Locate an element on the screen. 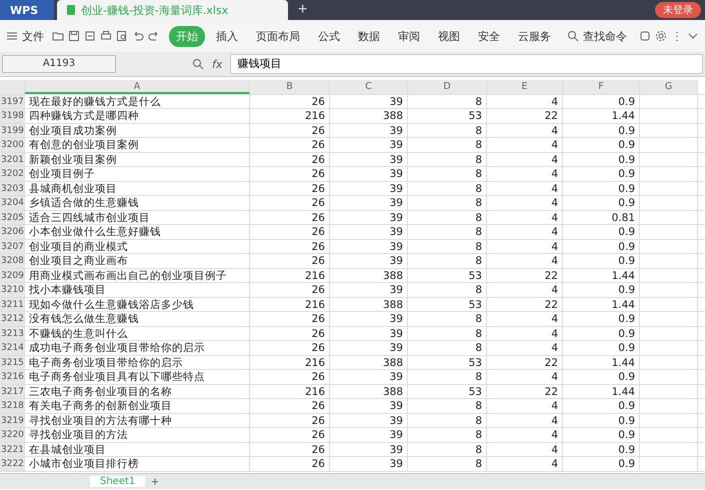  preview-icon is located at coordinates (122, 36).